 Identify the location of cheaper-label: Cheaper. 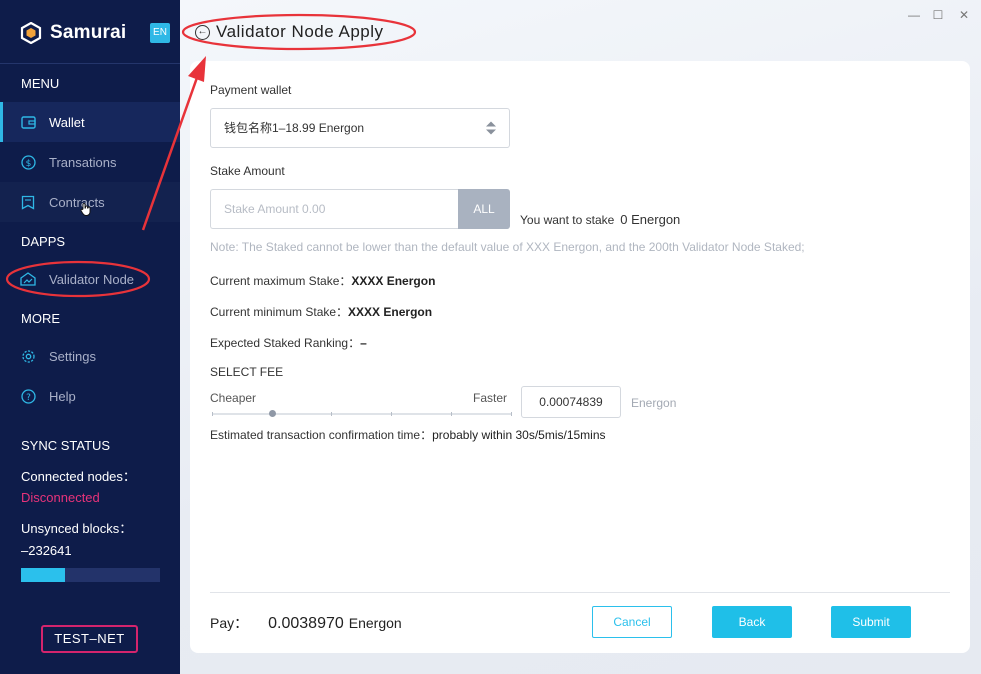
(233, 398).